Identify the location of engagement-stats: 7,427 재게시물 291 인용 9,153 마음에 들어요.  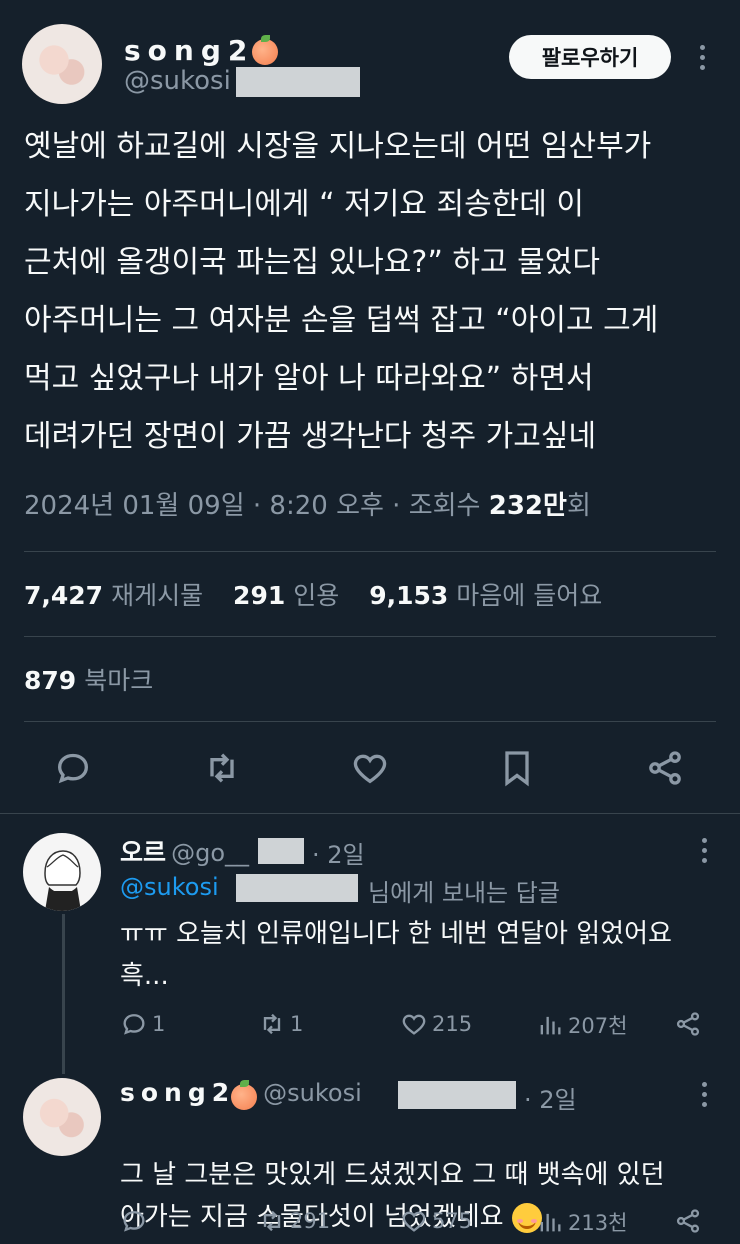
(324, 594).